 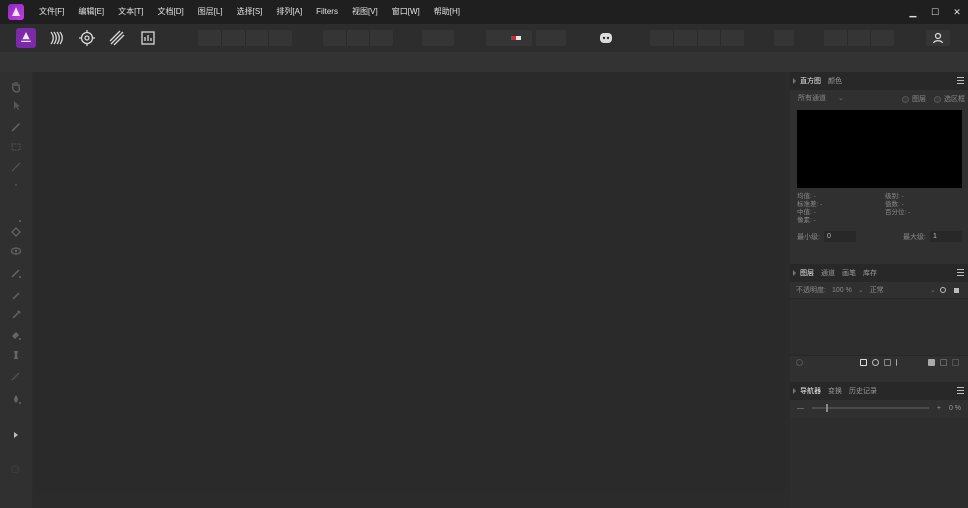 What do you see at coordinates (289, 12) in the screenshot?
I see `menu-arrange: 排列[A]` at bounding box center [289, 12].